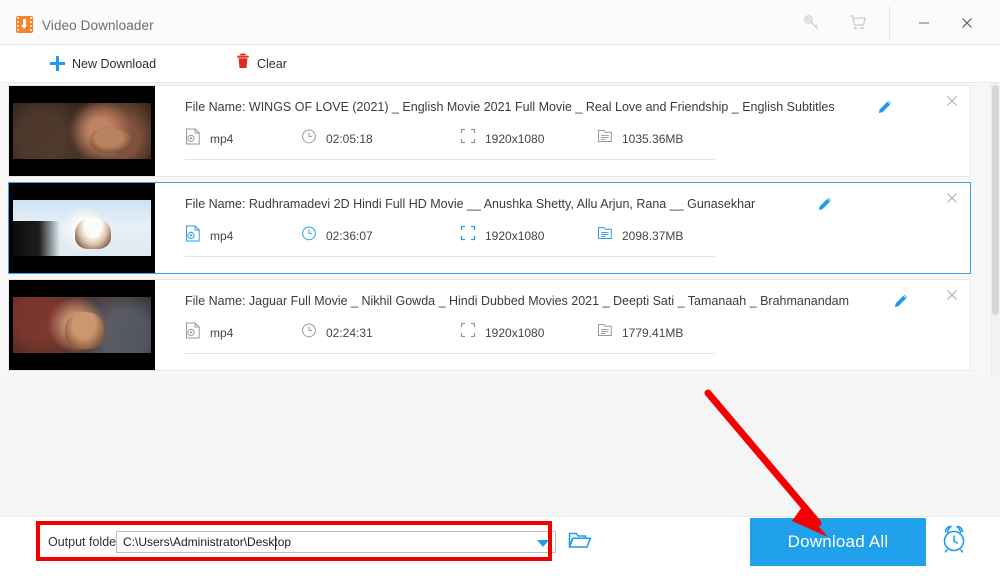 This screenshot has width=1000, height=578. What do you see at coordinates (272, 63) in the screenshot?
I see `clear-label: Clear` at bounding box center [272, 63].